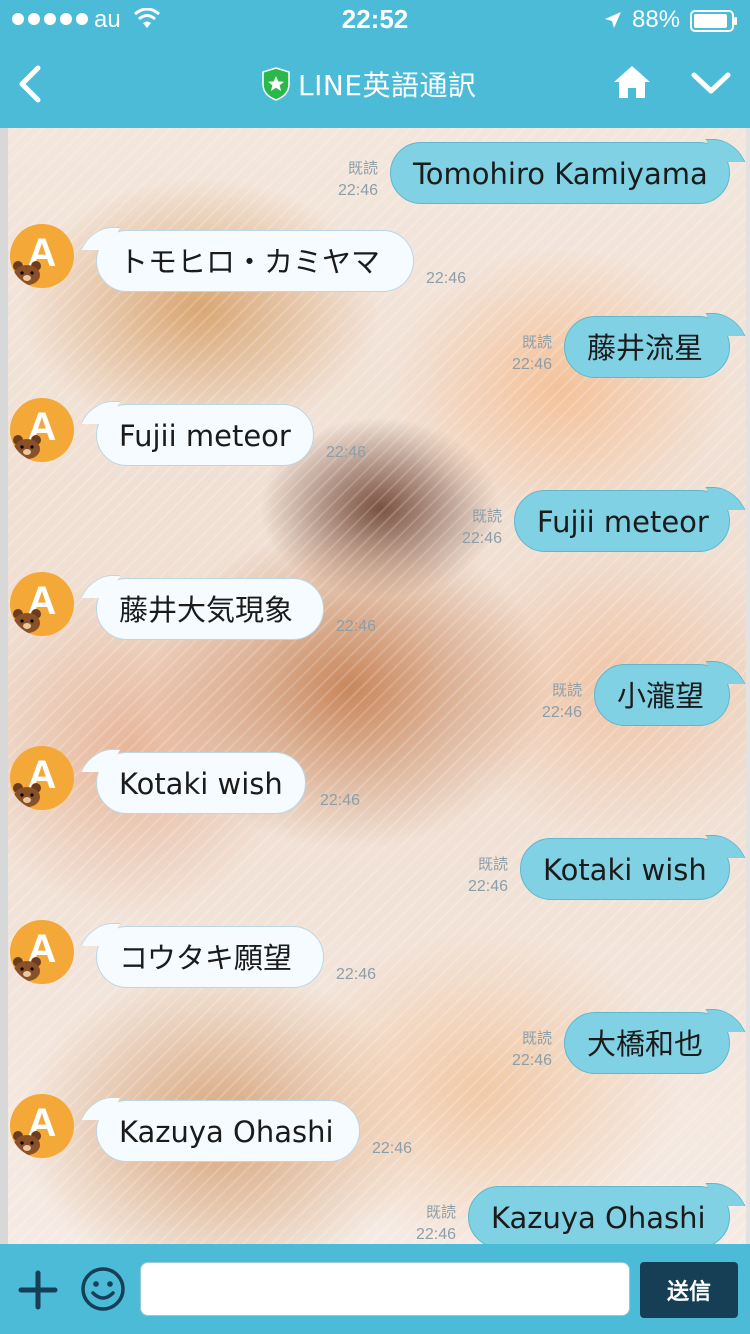 The height and width of the screenshot is (1334, 750). I want to click on location-arrow-icon, so click(613, 20).